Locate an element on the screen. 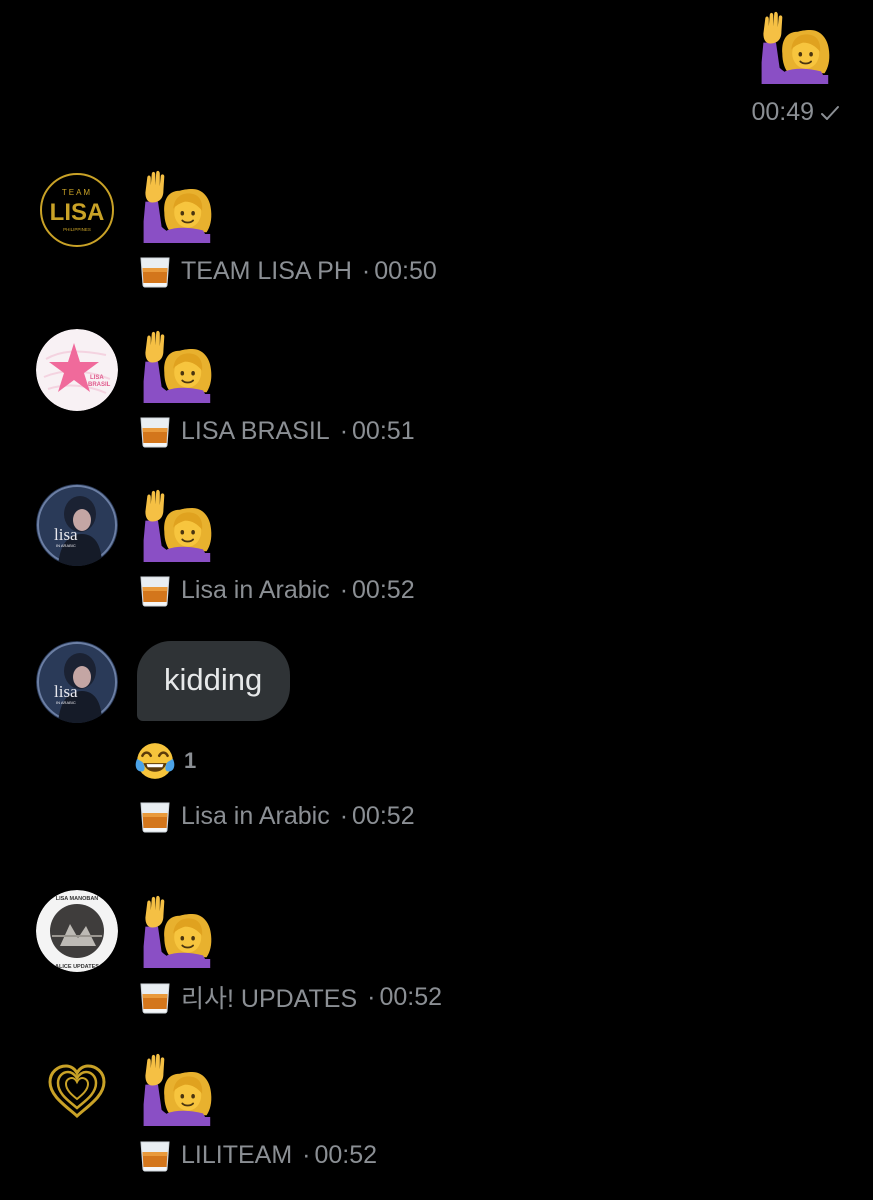 This screenshot has height=1200, width=873. message-text: kidding is located at coordinates (213, 679).